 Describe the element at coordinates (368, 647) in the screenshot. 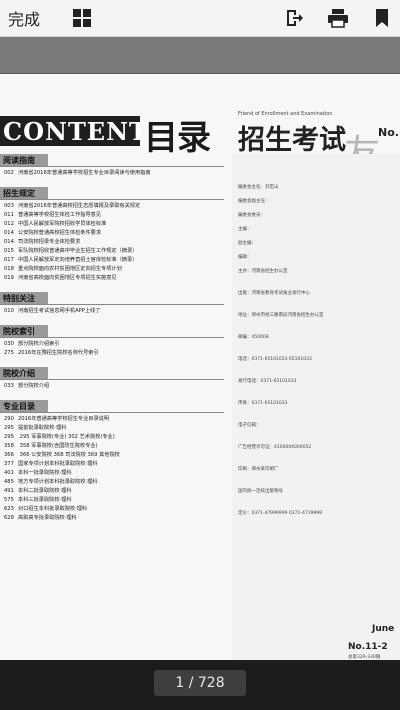

I see `issue-number-bottom: No.11-2` at that location.